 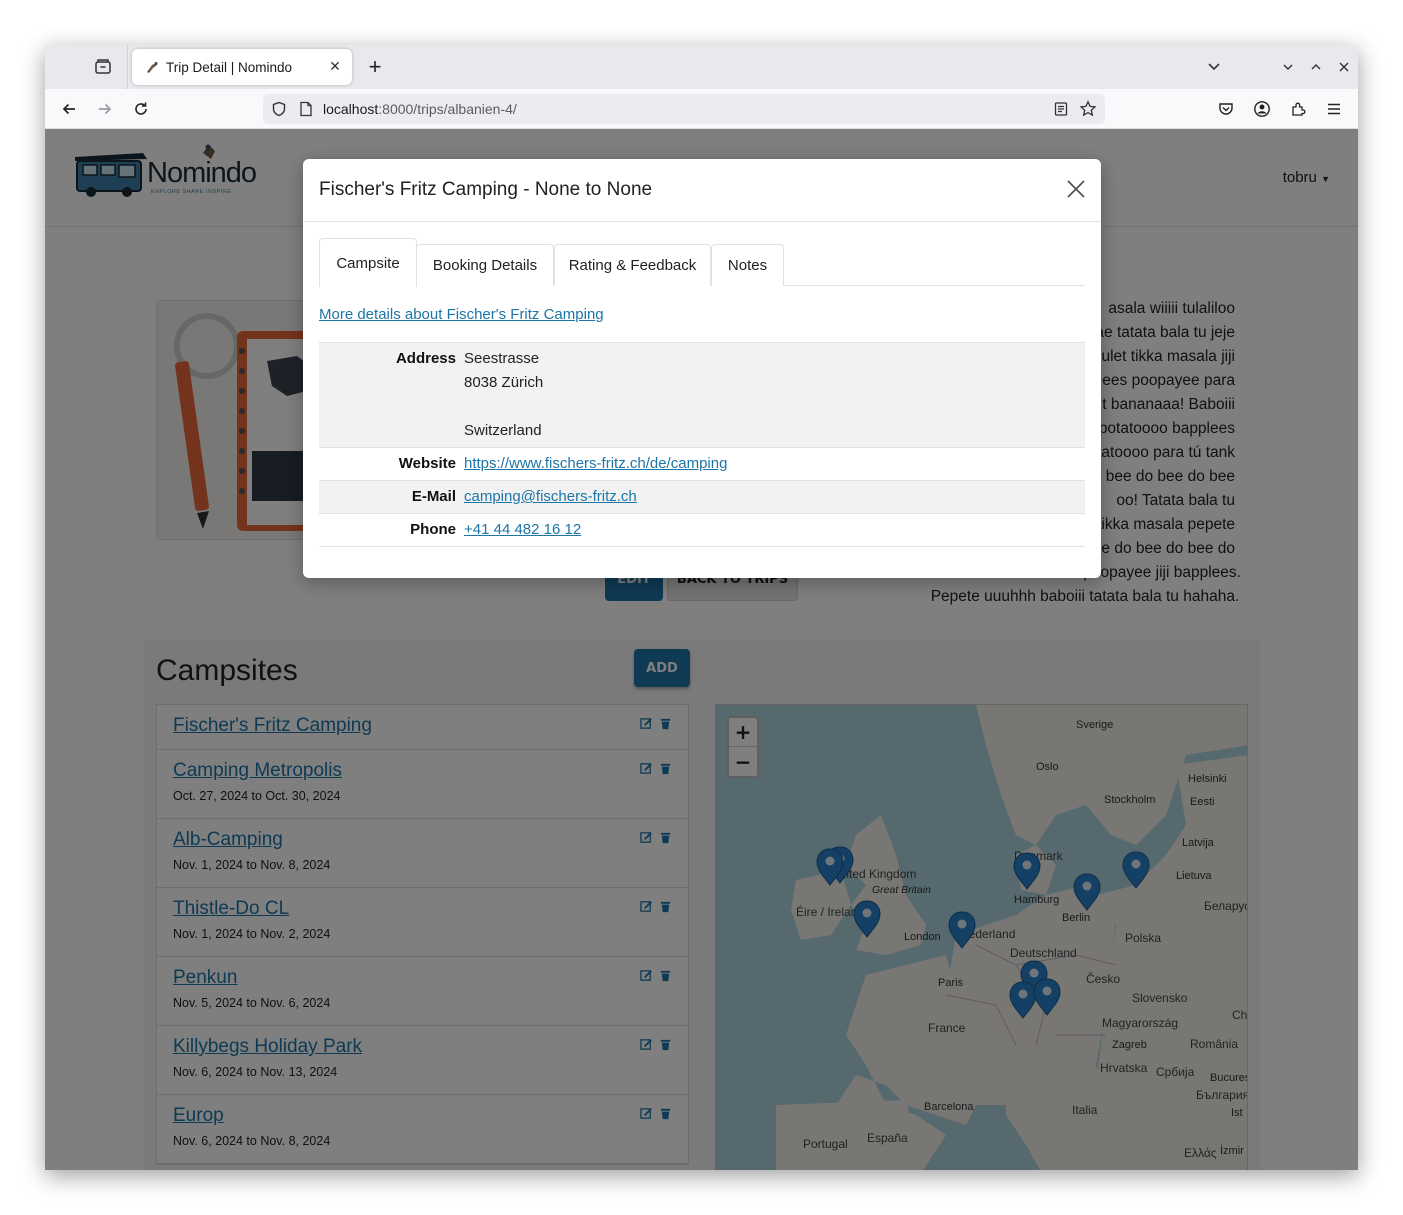 I want to click on close-tab-icon: ✕, so click(x=335, y=67).